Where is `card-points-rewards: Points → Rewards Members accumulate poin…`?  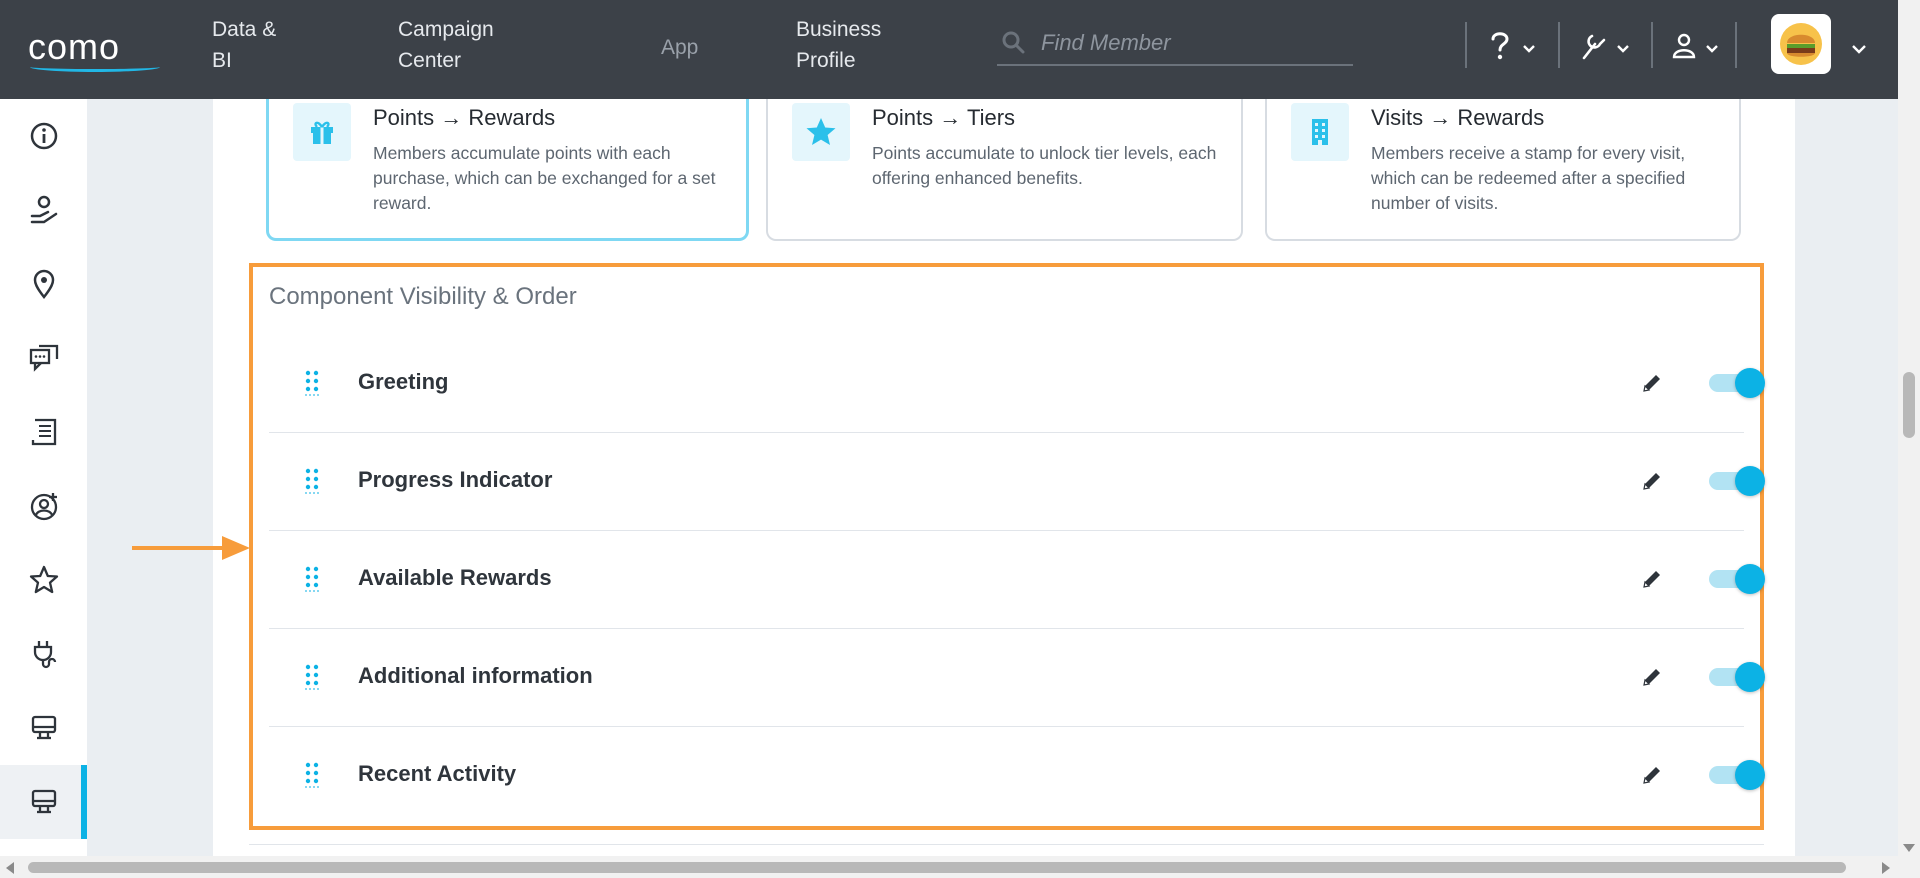
card-points-rewards: Points → Rewards Members accumulate poin… is located at coordinates (507, 170).